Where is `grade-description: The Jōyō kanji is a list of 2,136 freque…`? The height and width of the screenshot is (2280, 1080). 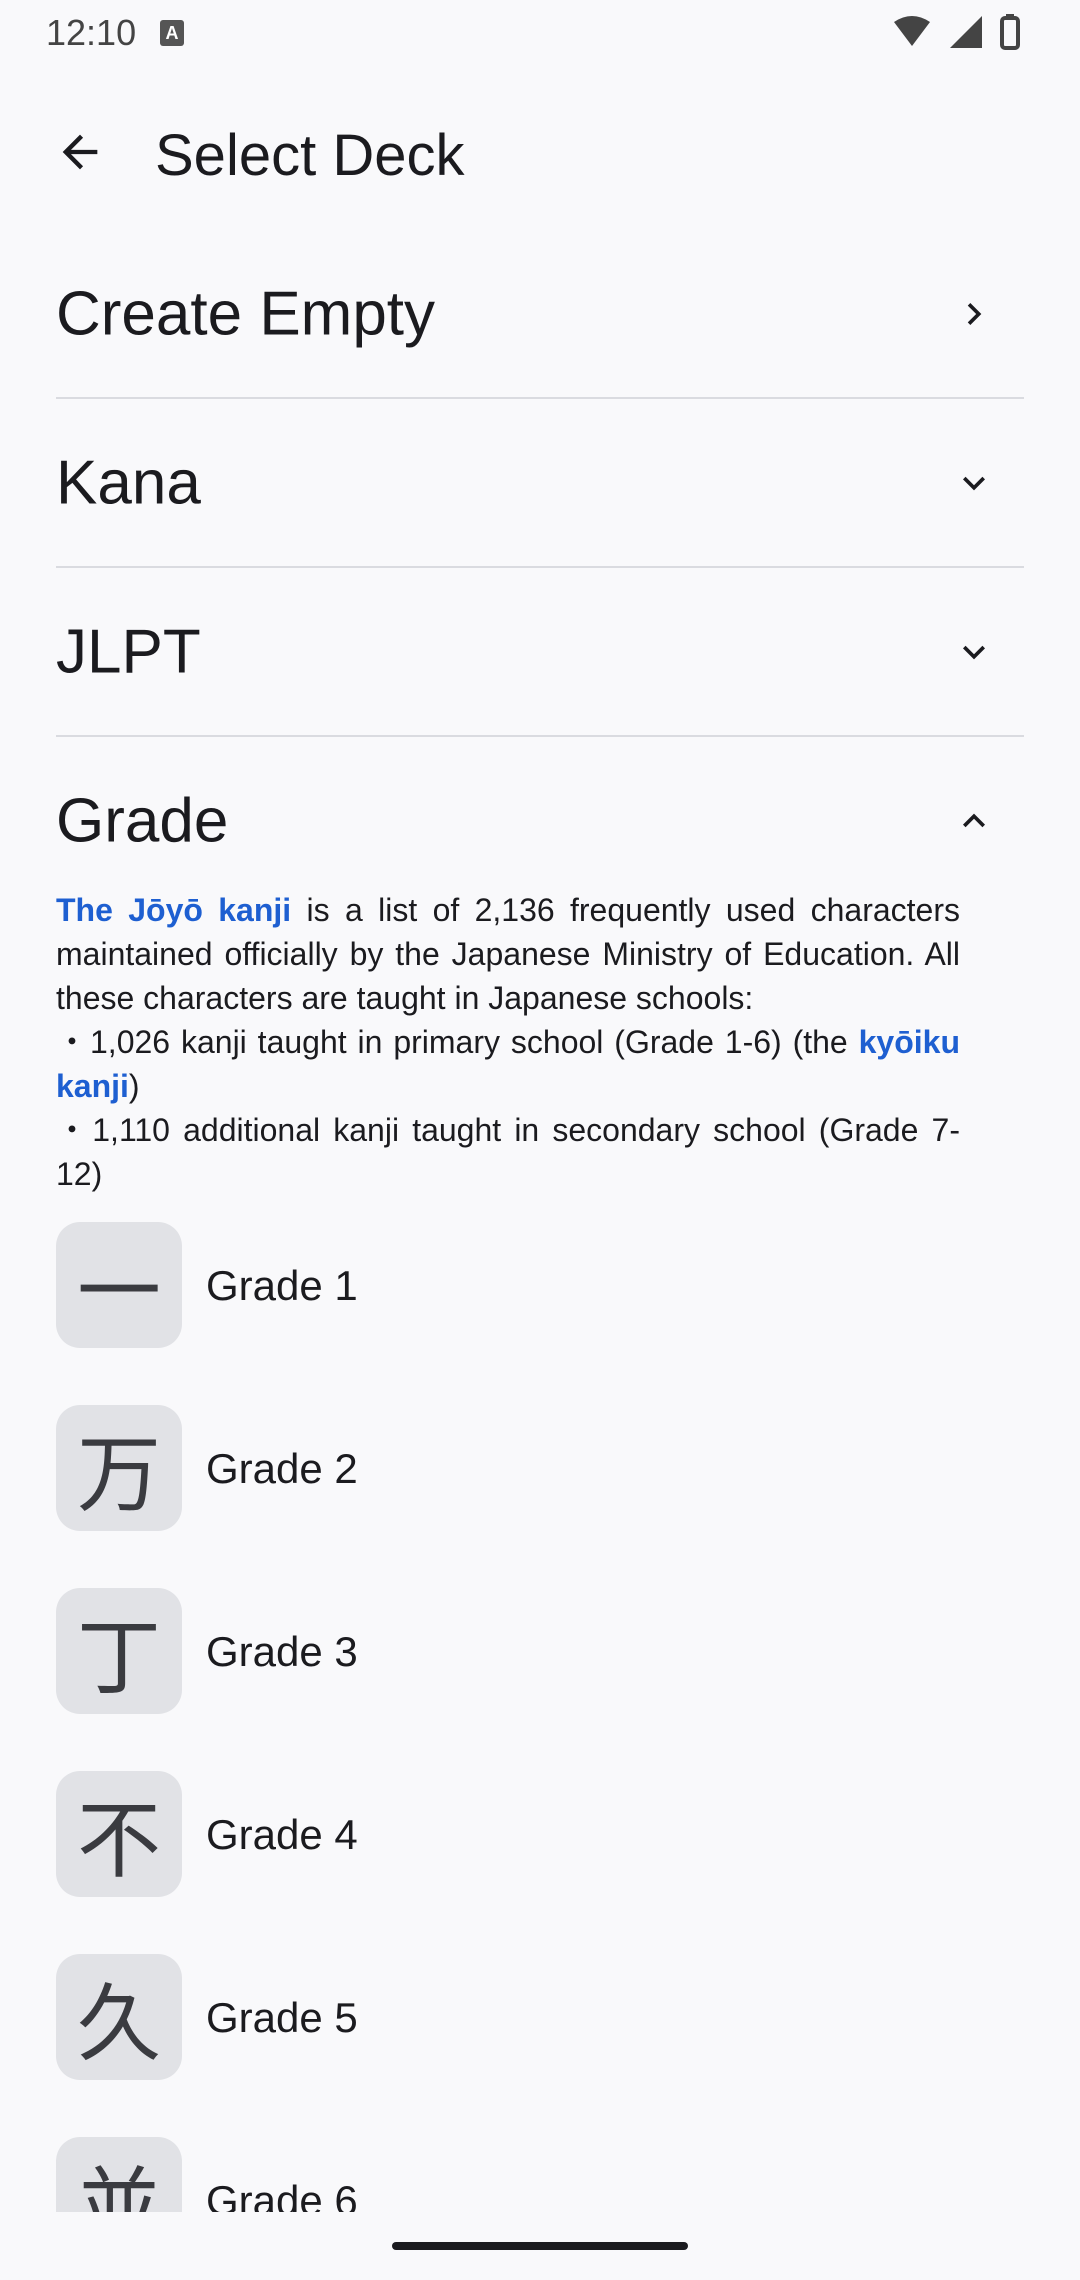
grade-description: The Jōyō kanji is a list of 2,136 freque… is located at coordinates (508, 1042).